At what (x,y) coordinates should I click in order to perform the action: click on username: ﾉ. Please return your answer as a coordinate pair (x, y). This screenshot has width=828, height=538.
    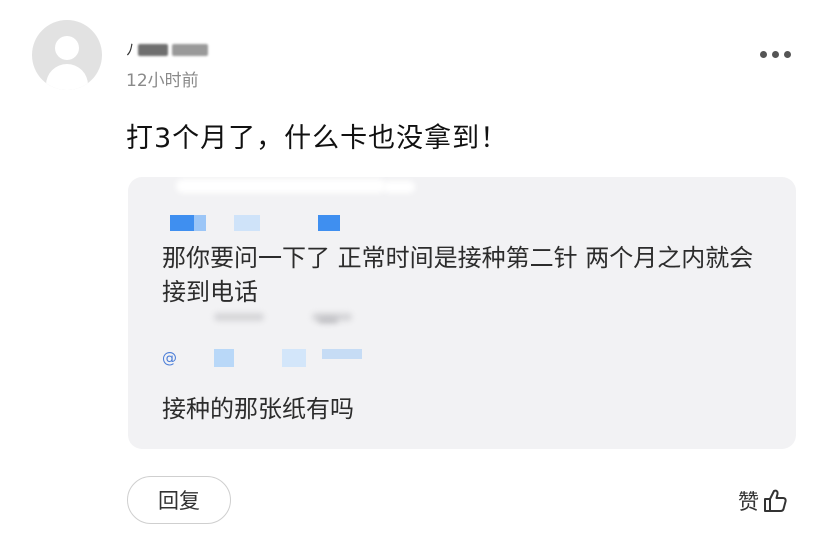
    Looking at the image, I should click on (167, 50).